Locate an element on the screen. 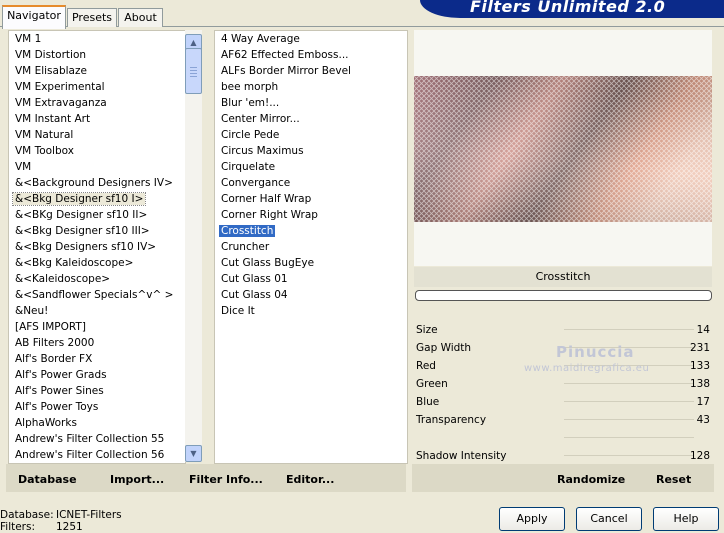  category-item: VM is located at coordinates (97, 167).